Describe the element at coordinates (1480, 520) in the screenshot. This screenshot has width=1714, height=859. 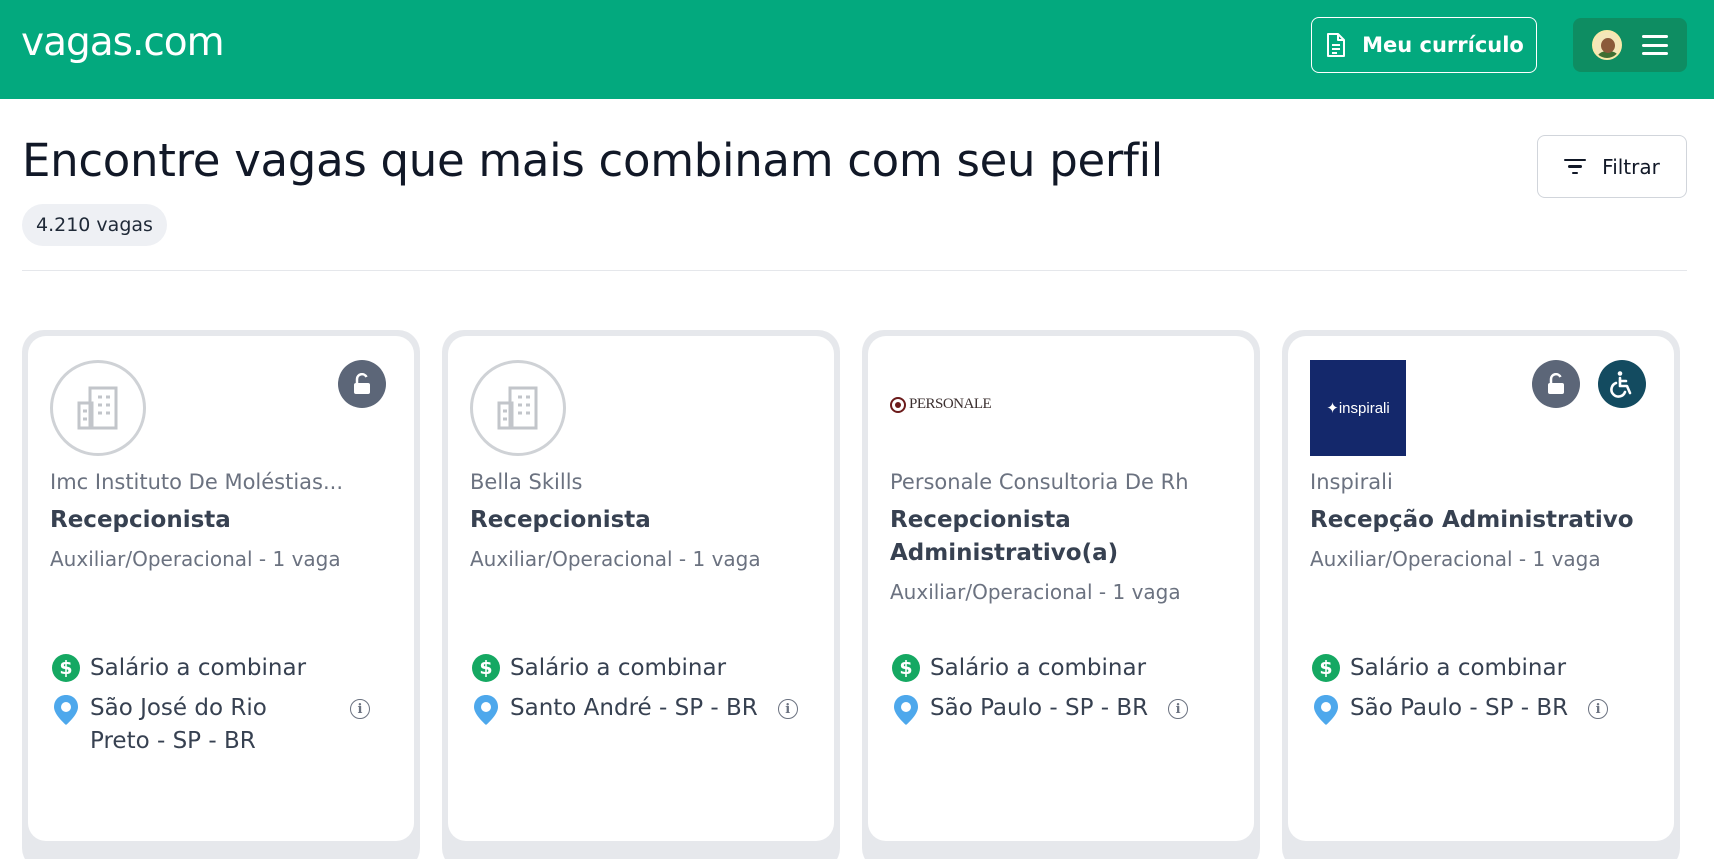
I see `job-title: Recepção Administrativo` at that location.